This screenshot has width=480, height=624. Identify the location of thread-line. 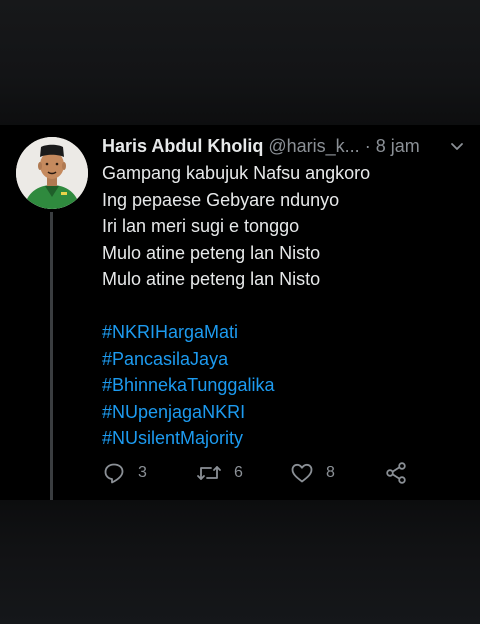
(51, 356).